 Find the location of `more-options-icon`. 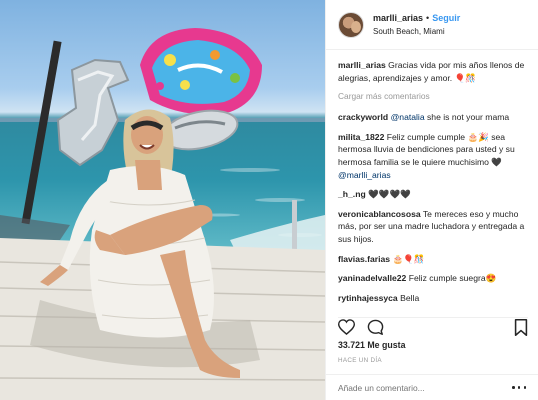

more-options-icon is located at coordinates (519, 387).